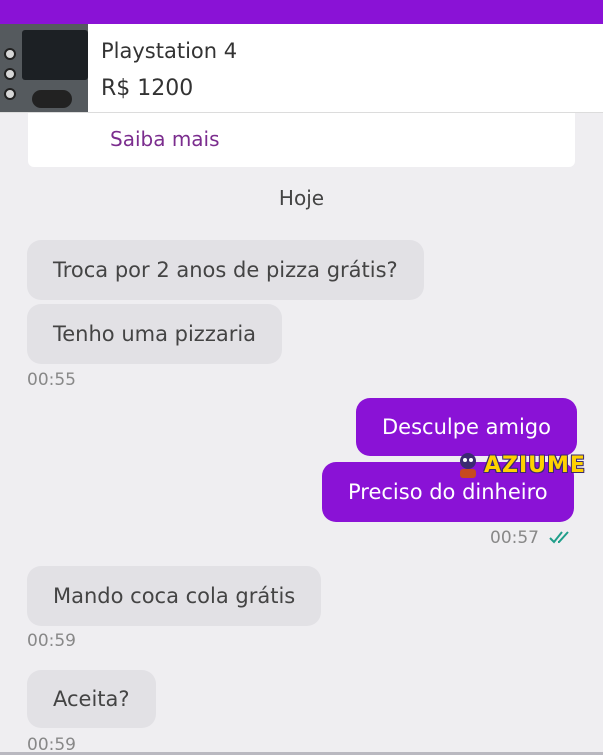 This screenshot has width=603, height=755. I want to click on watermark-text: AZIUME, so click(535, 465).